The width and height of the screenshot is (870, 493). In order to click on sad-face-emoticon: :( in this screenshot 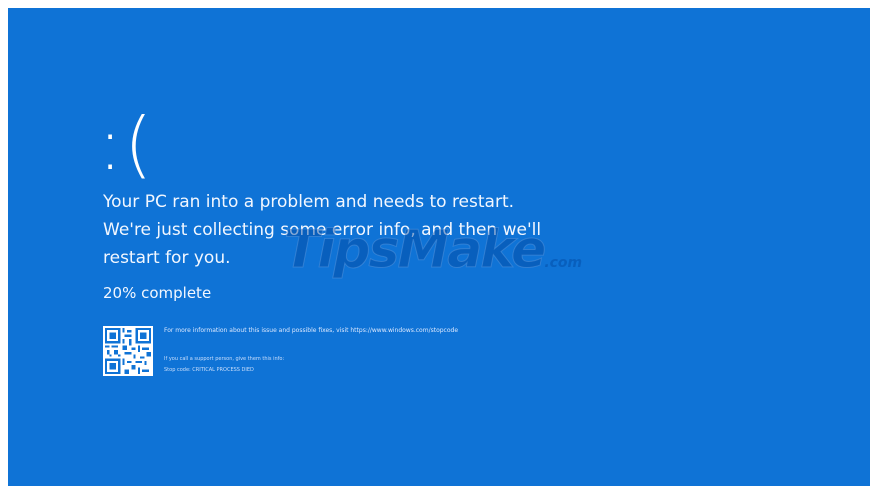, I will do `click(126, 144)`.